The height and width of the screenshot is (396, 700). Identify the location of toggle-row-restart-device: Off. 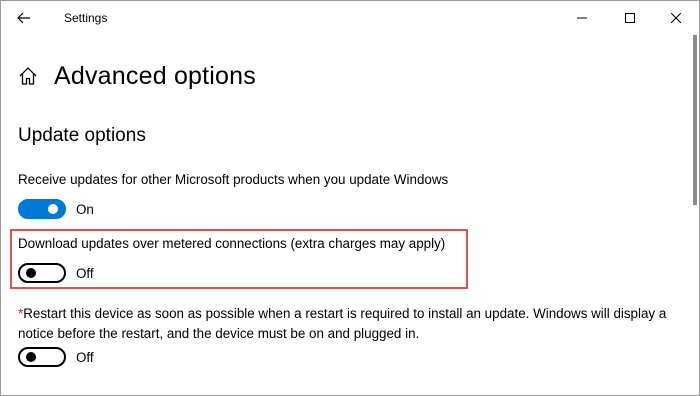
(56, 357).